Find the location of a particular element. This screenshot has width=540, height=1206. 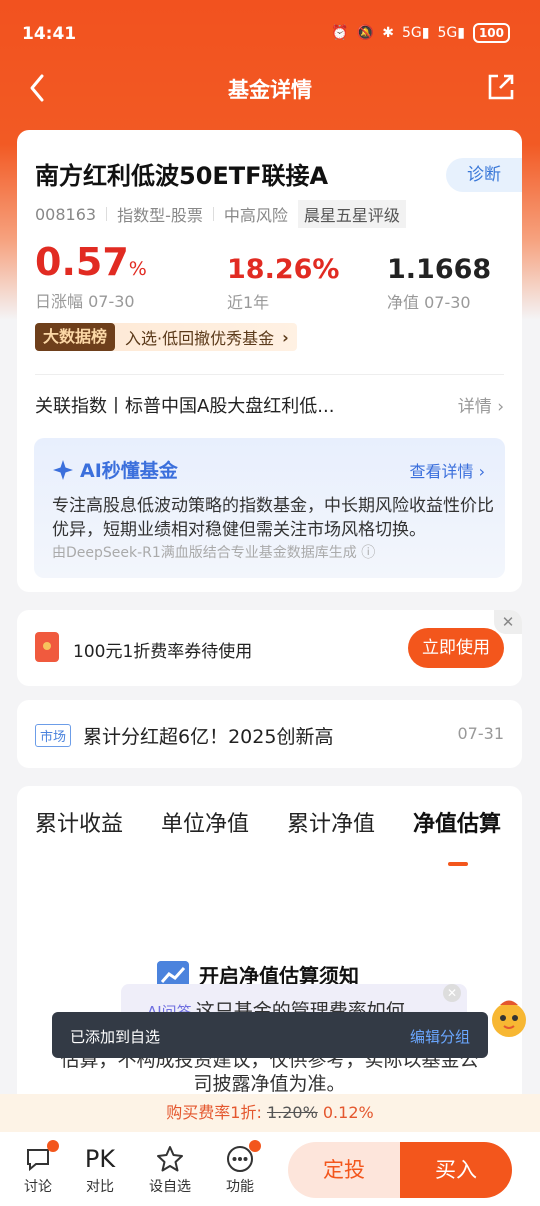

daily-change-value: 0.57 is located at coordinates (82, 262).